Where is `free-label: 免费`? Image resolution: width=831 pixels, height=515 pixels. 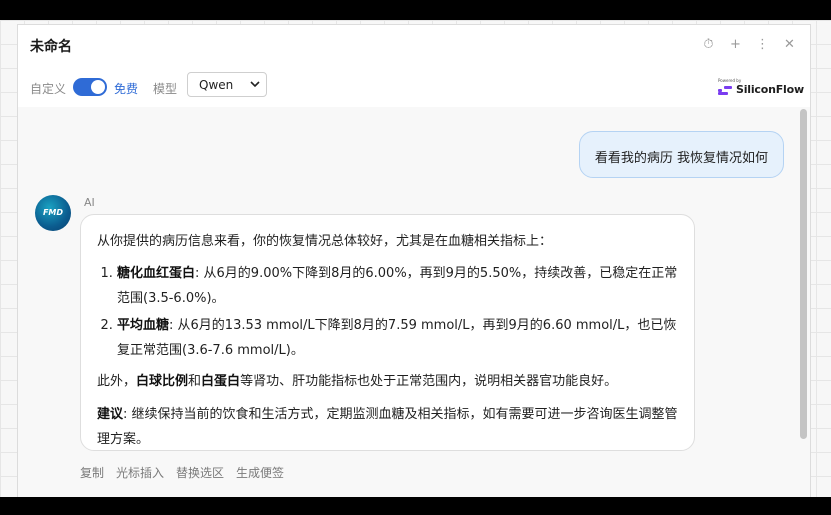
free-label: 免费 is located at coordinates (126, 88).